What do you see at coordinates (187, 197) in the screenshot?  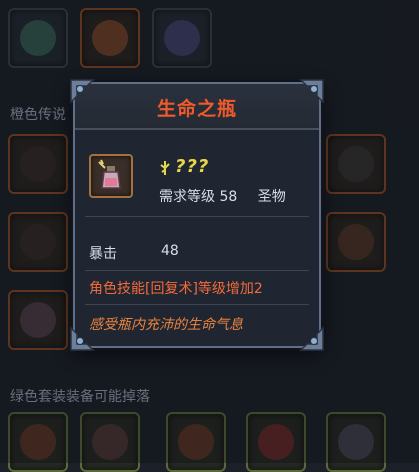 I see `requirement-label: 需求等级` at bounding box center [187, 197].